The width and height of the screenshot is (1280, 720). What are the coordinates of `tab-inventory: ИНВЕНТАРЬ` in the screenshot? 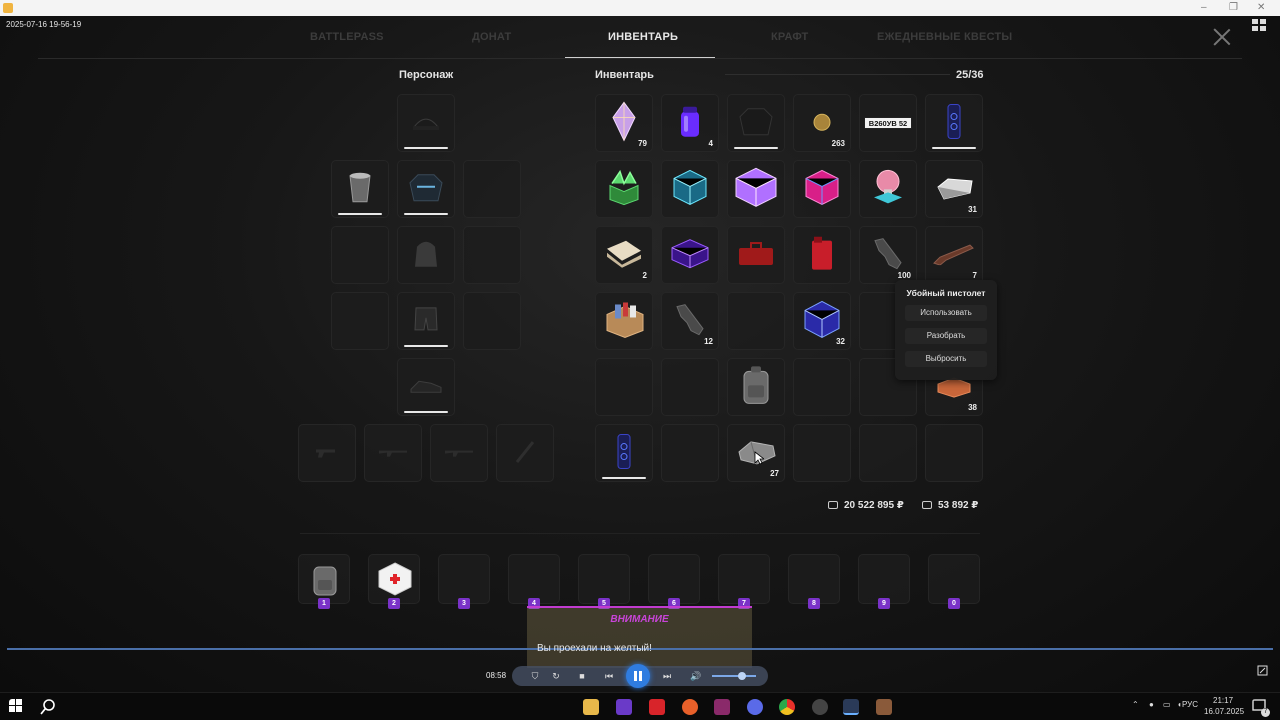 It's located at (643, 37).